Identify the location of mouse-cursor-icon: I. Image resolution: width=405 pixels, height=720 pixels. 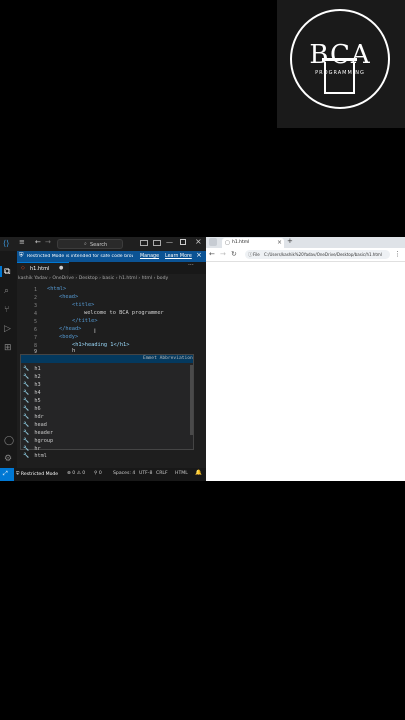
(95, 331).